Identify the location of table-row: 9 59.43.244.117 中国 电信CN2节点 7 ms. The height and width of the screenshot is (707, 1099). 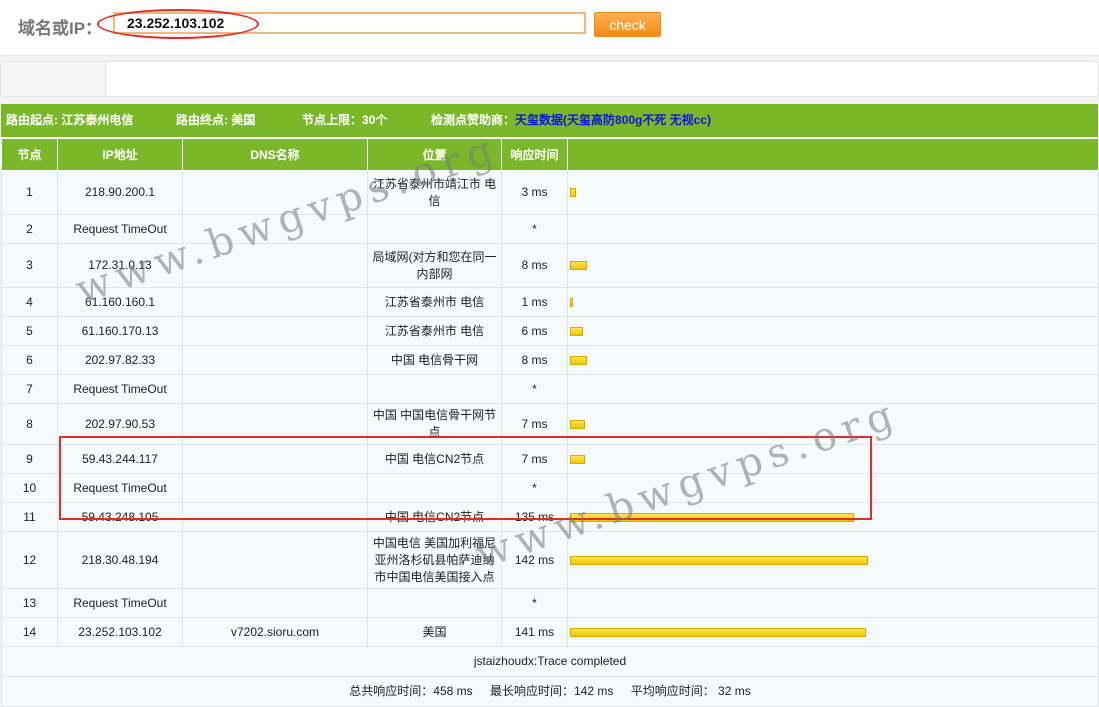
(550, 459).